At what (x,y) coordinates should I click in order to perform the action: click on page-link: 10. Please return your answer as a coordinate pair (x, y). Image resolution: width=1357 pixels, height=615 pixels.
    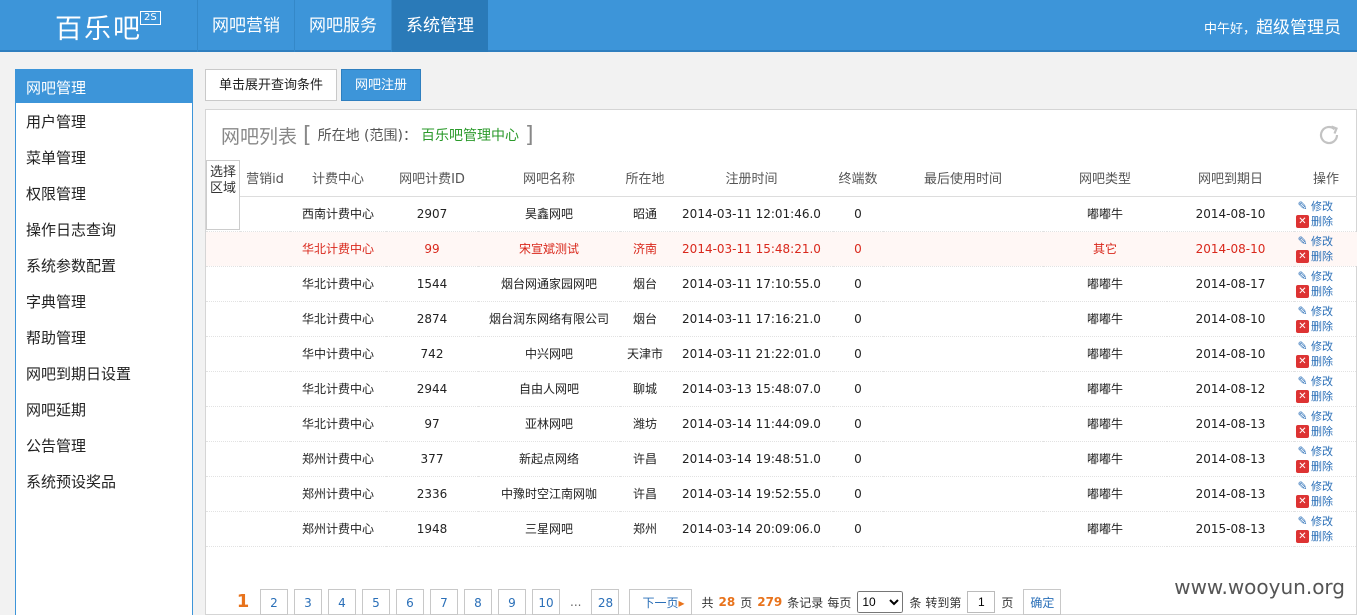
    Looking at the image, I should click on (546, 602).